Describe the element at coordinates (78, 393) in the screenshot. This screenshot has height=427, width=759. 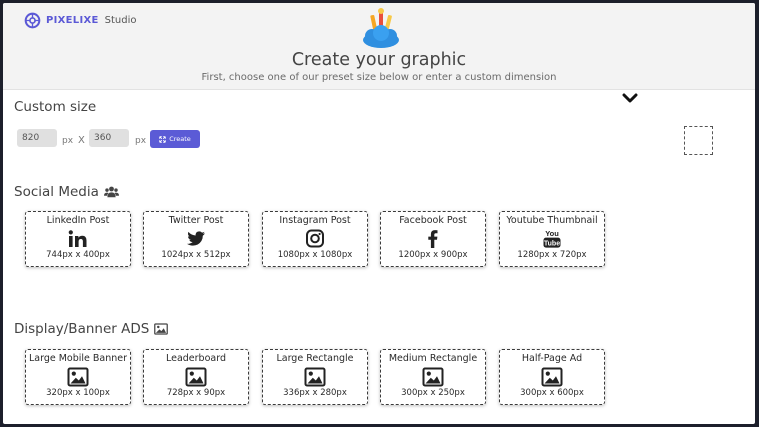
I see `card-size: 320px x 100px` at that location.